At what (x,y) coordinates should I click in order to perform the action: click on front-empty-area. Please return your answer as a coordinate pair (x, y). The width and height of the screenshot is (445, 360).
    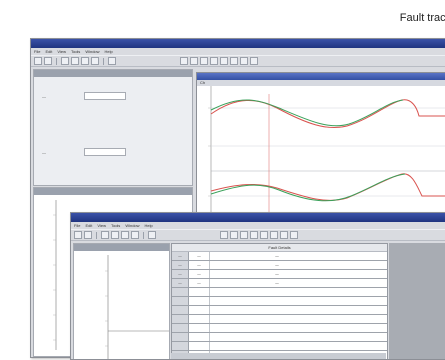
    Looking at the image, I should click on (417, 301).